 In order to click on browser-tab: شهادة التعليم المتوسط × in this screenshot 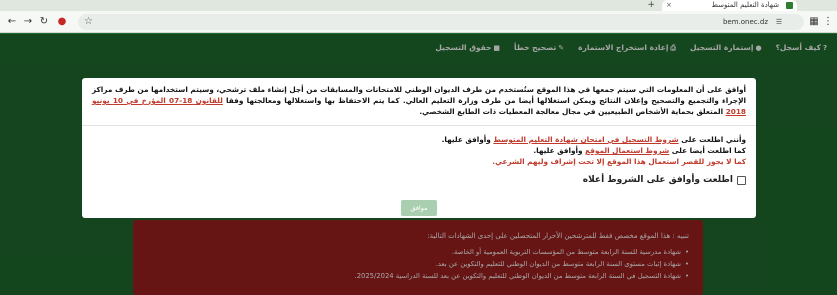, I will do `click(729, 5)`.